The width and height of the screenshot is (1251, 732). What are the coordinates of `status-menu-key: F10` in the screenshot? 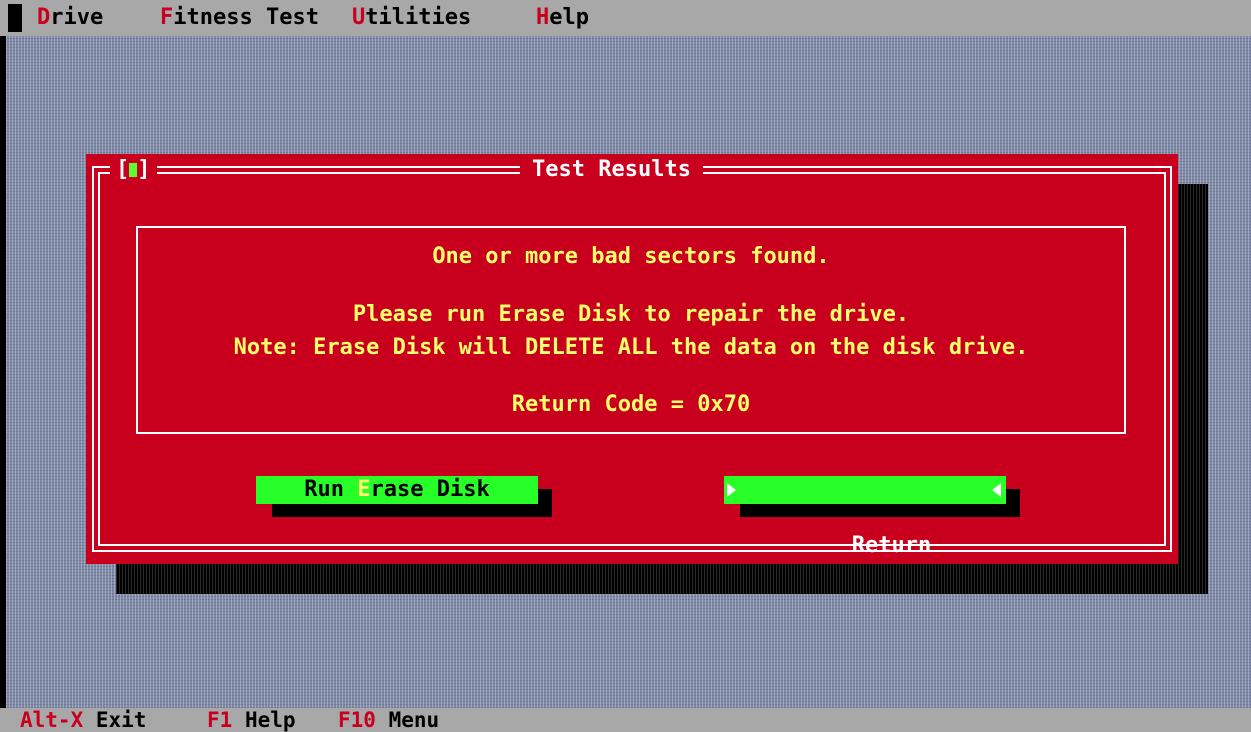 It's located at (357, 720).